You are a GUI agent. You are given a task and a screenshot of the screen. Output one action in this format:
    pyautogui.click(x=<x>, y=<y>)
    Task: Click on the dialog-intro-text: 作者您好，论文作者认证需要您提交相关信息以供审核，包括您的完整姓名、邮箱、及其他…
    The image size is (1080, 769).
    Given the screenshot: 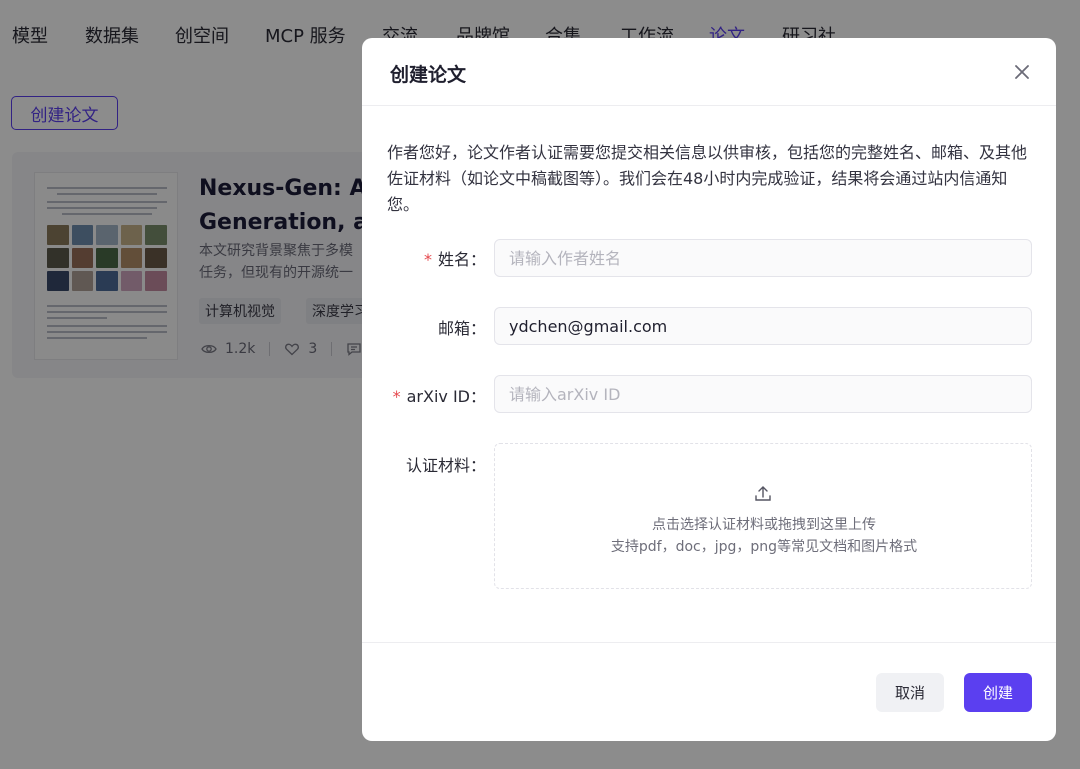 What is the action you would take?
    pyautogui.click(x=707, y=178)
    